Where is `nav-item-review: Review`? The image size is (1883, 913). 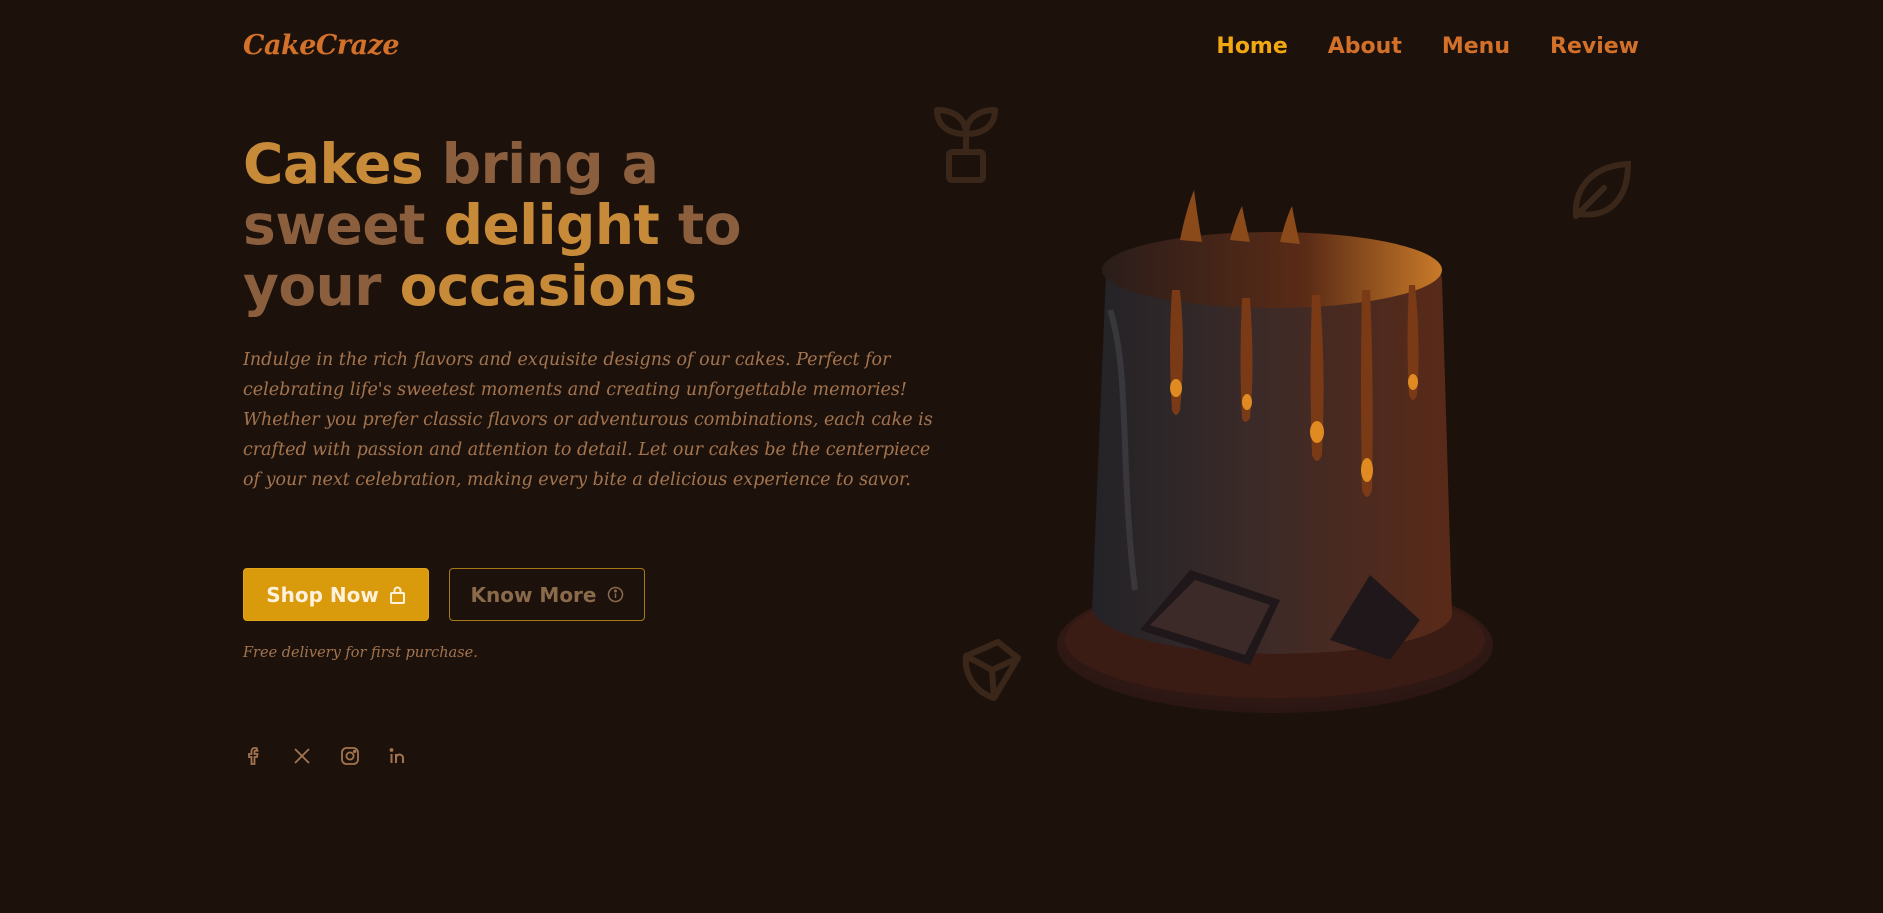 nav-item-review: Review is located at coordinates (1594, 46).